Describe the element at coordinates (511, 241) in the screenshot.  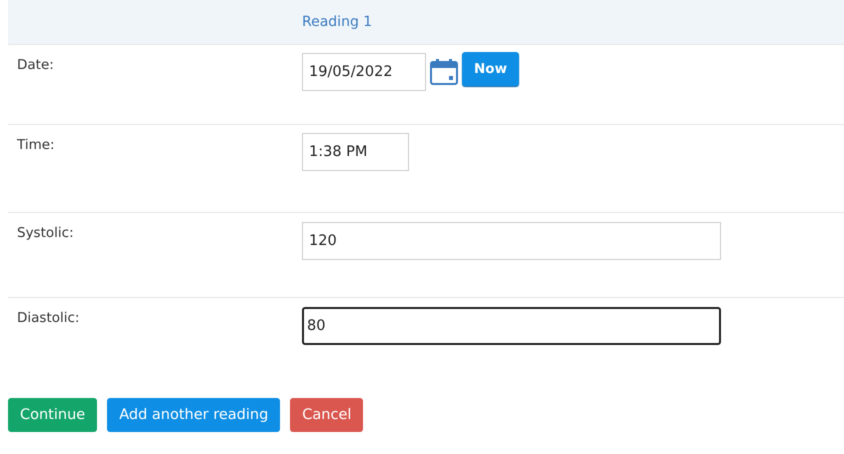
I see `input-field: 120` at that location.